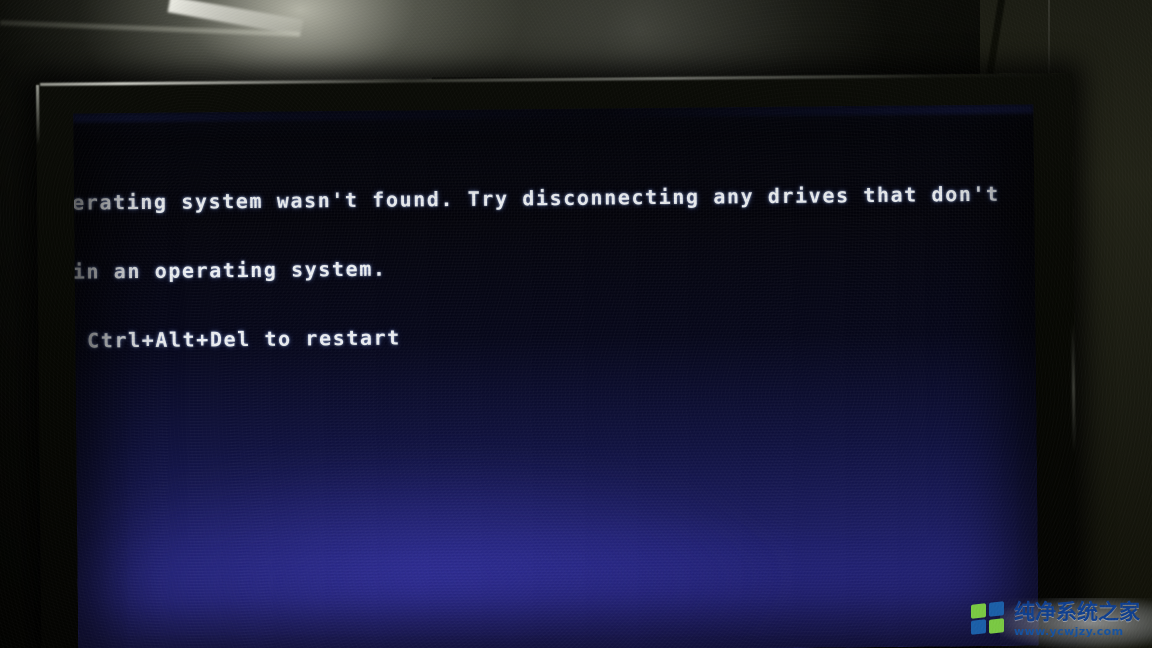  I want to click on logo-square-bottom-right, so click(996, 626).